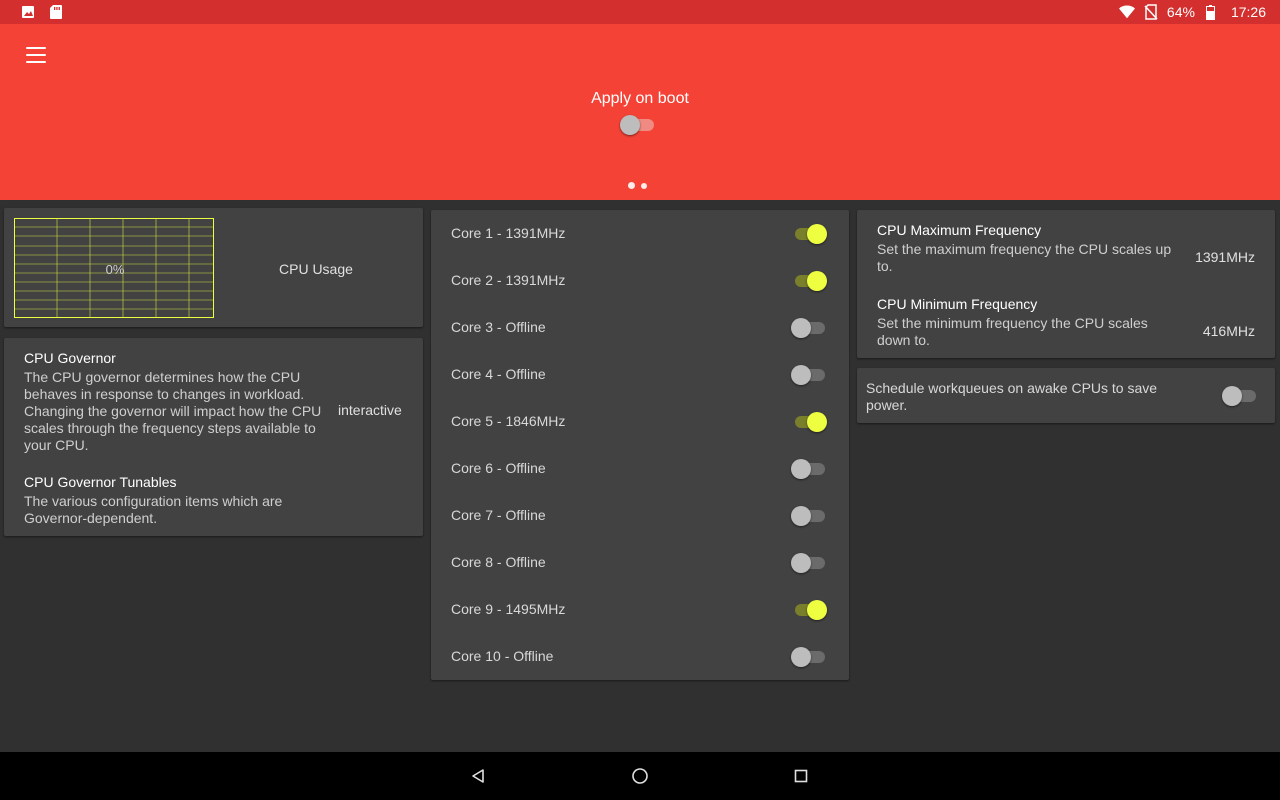  I want to click on page-dot, so click(644, 186).